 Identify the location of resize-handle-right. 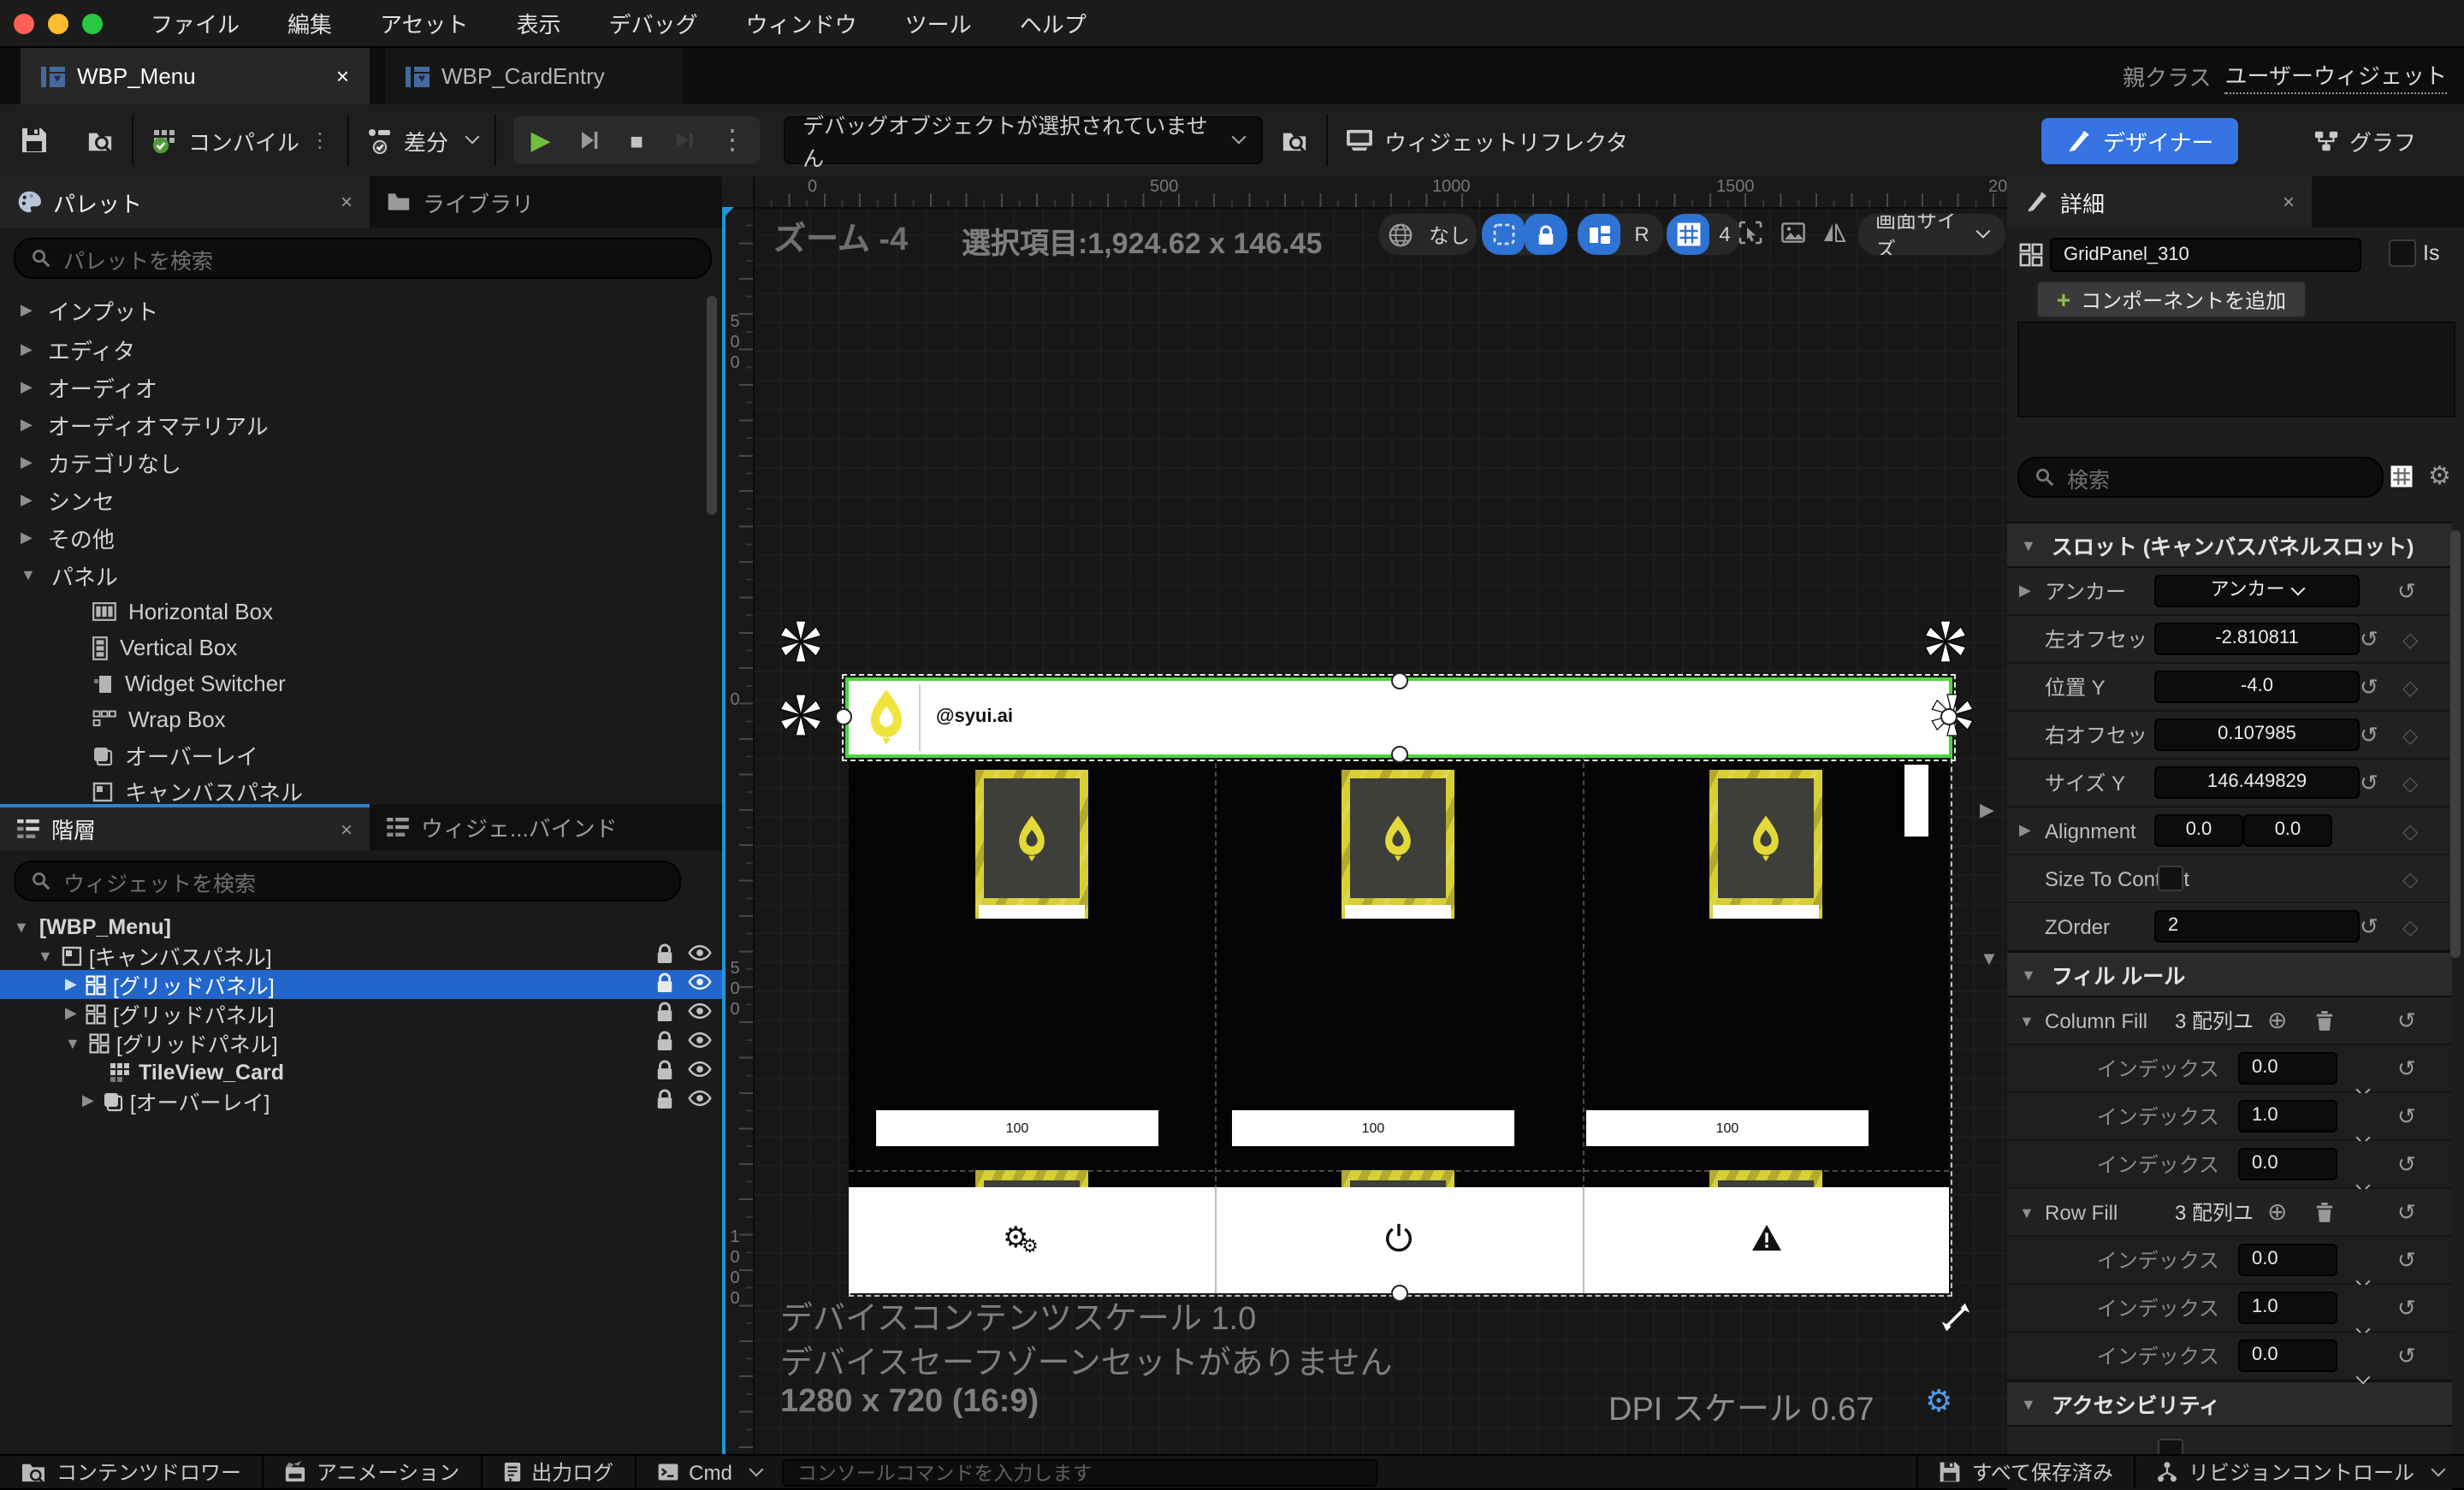
(1949, 717).